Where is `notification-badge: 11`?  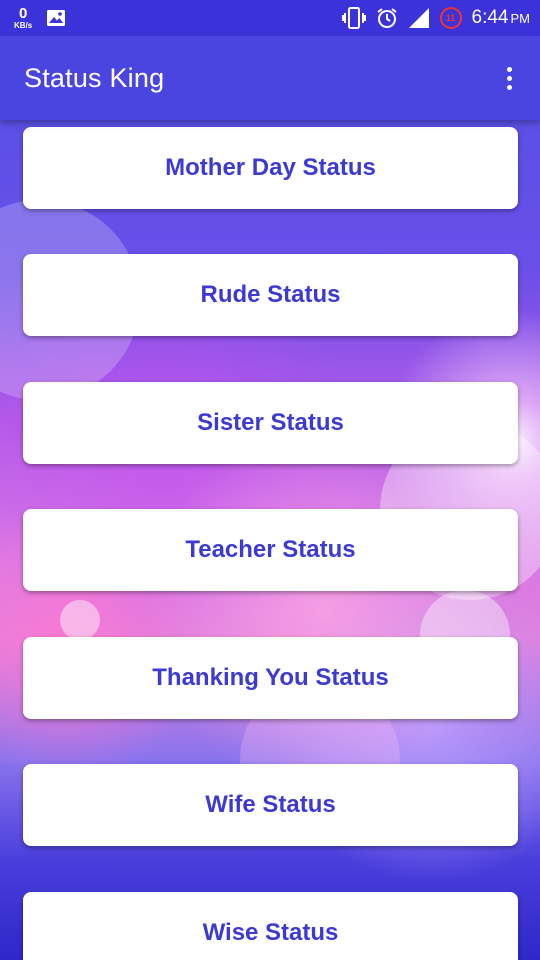 notification-badge: 11 is located at coordinates (450, 18).